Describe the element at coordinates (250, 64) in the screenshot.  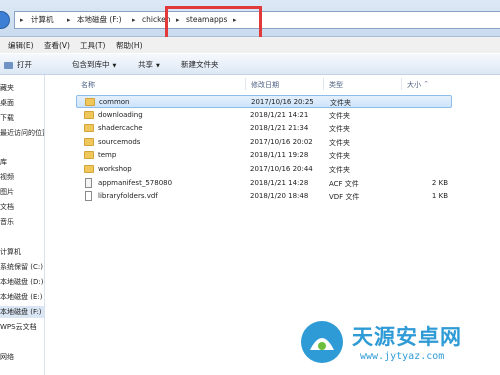
I see `toolbar: 打开 包含到库中 ▼ 共享 ▼ 新建文件夹` at that location.